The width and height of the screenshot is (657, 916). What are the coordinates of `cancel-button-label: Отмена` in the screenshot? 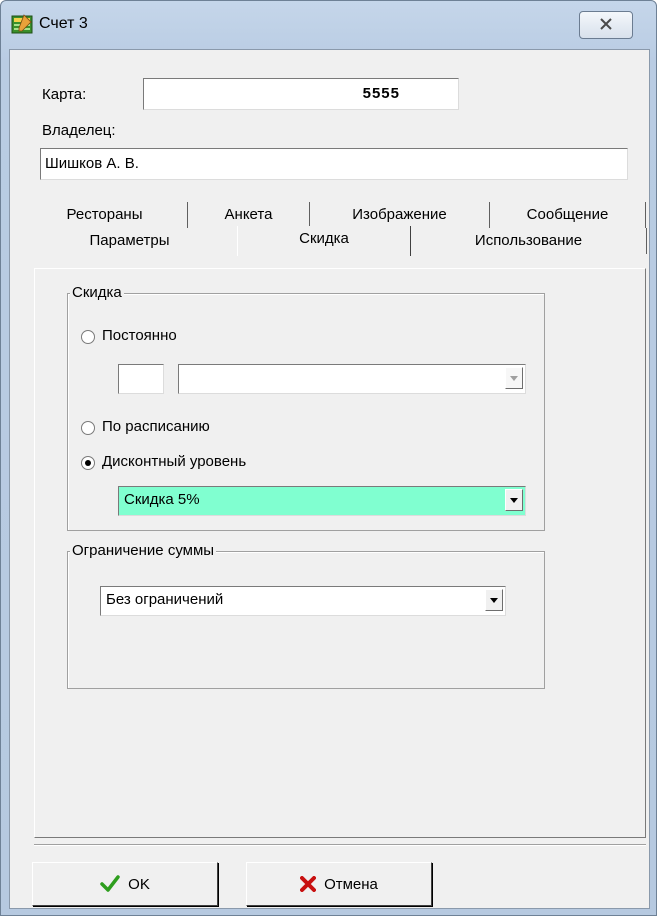 It's located at (351, 884).